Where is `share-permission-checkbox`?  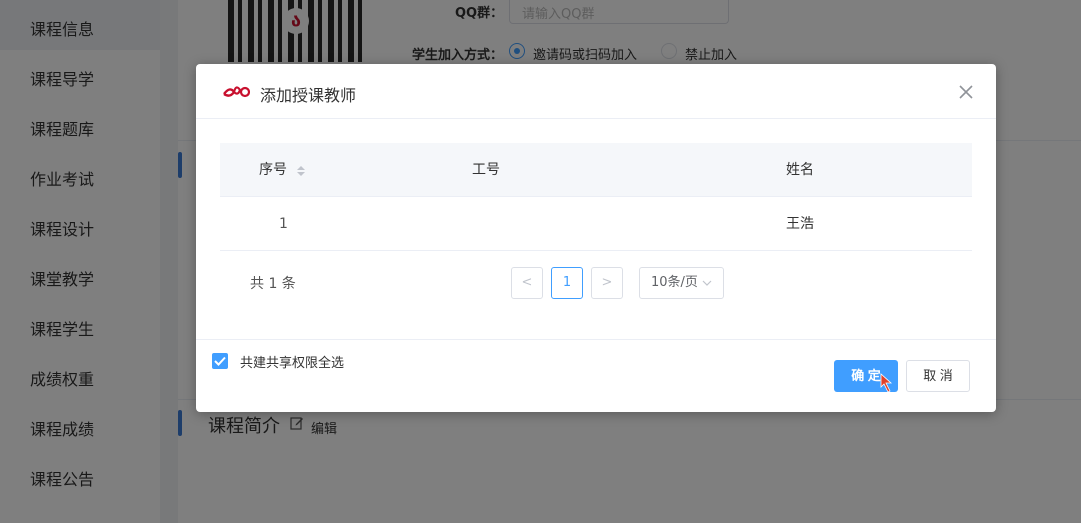
share-permission-checkbox is located at coordinates (220, 361).